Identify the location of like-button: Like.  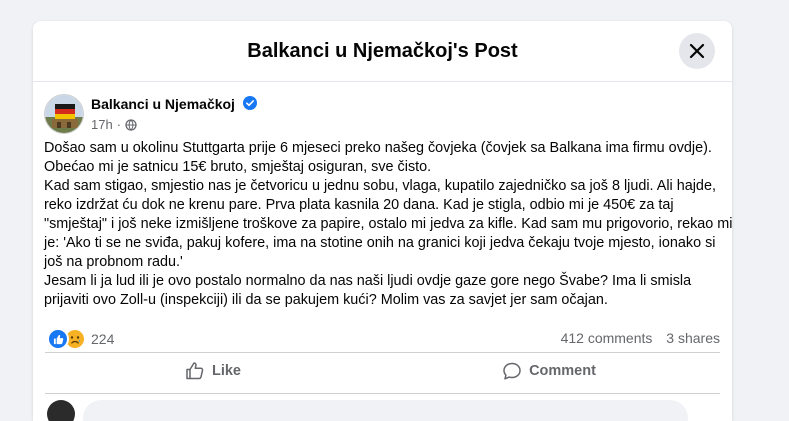
(213, 371).